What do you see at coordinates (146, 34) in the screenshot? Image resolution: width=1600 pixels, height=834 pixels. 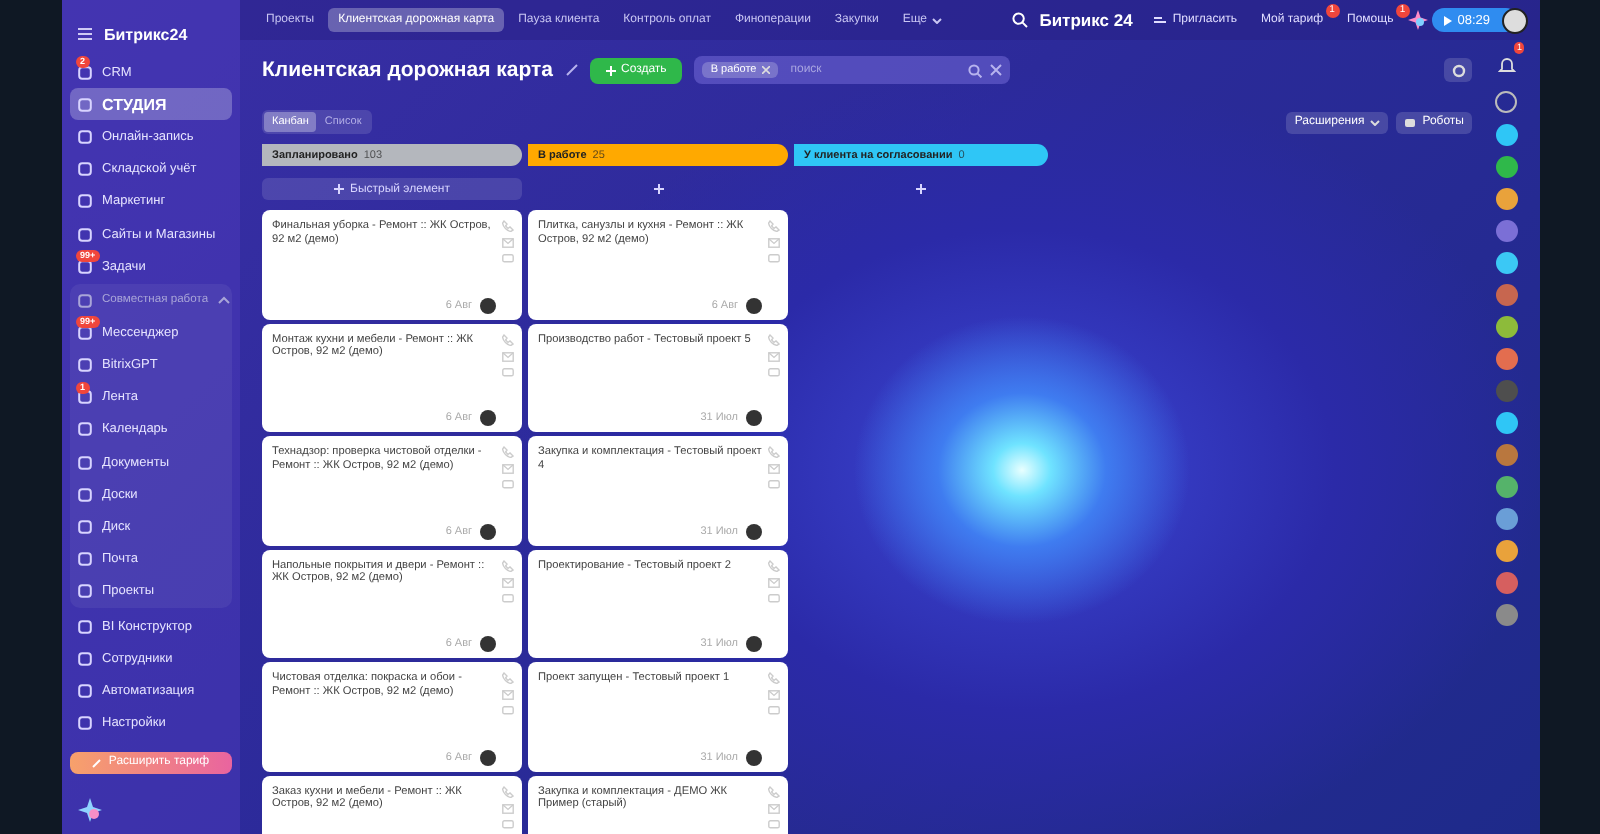 I see `logo-text: Битрикс24` at bounding box center [146, 34].